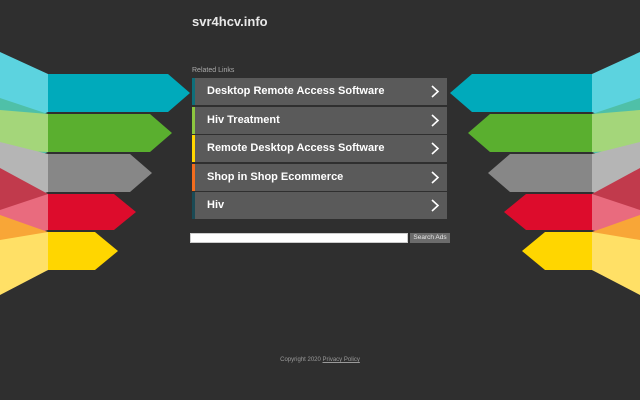 The height and width of the screenshot is (400, 640). Describe the element at coordinates (83, 251) in the screenshot. I see `left-arrow-yellow` at that location.